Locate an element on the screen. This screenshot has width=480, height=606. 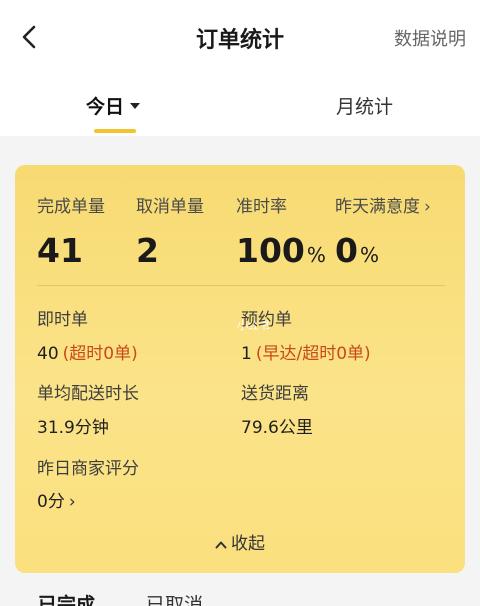
cancelled-count-value: 2 is located at coordinates (147, 250).